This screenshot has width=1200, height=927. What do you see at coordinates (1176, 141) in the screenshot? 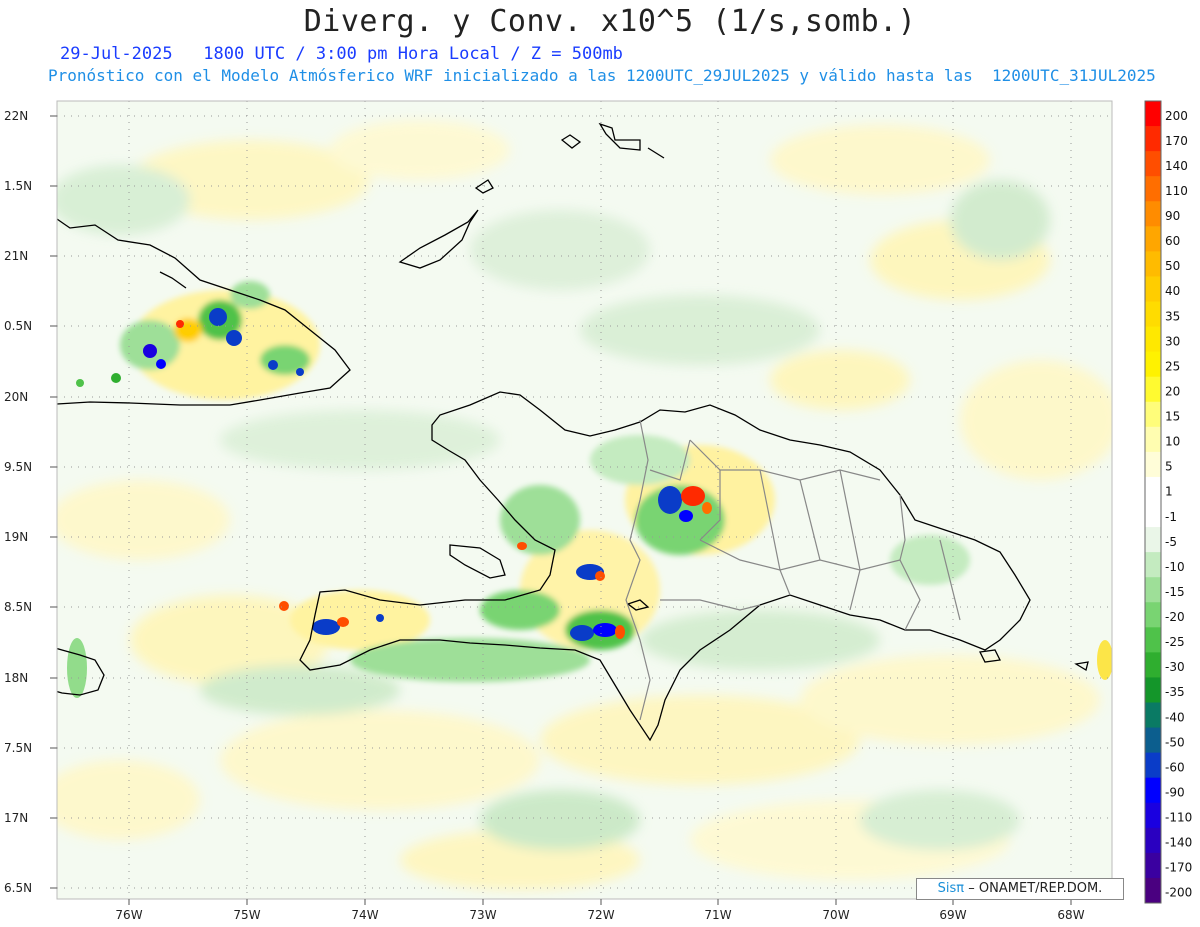
I see `colorbar-label: 170` at bounding box center [1176, 141].